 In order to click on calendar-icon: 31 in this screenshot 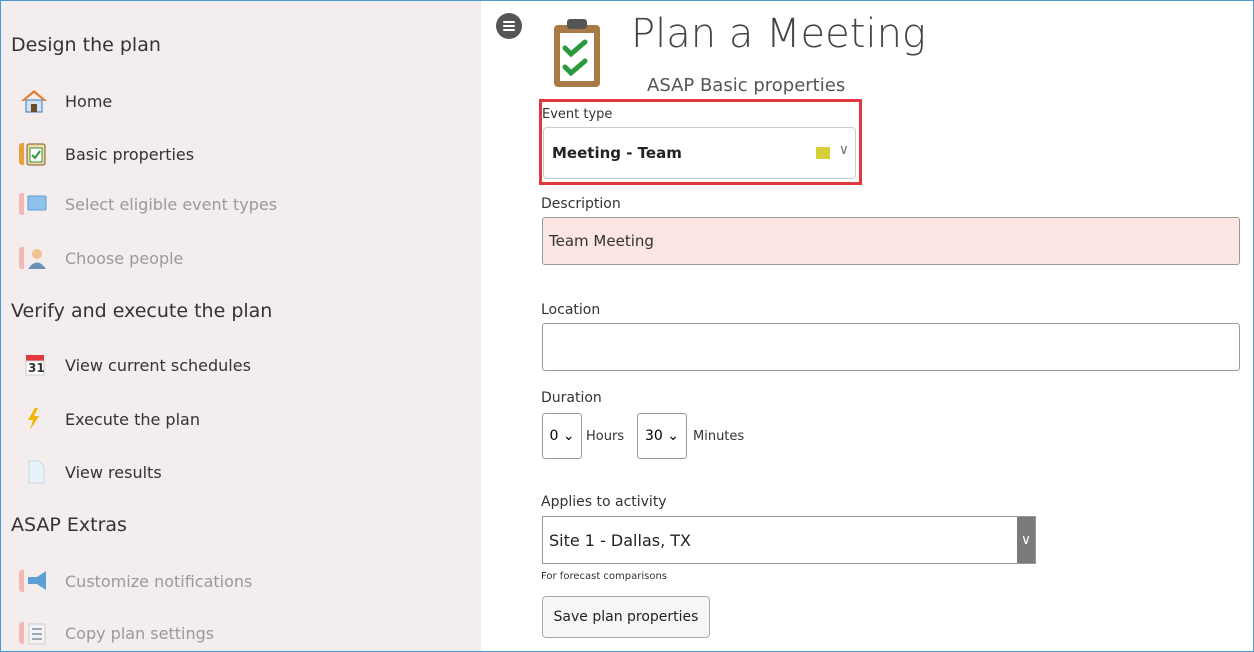, I will do `click(34, 365)`.